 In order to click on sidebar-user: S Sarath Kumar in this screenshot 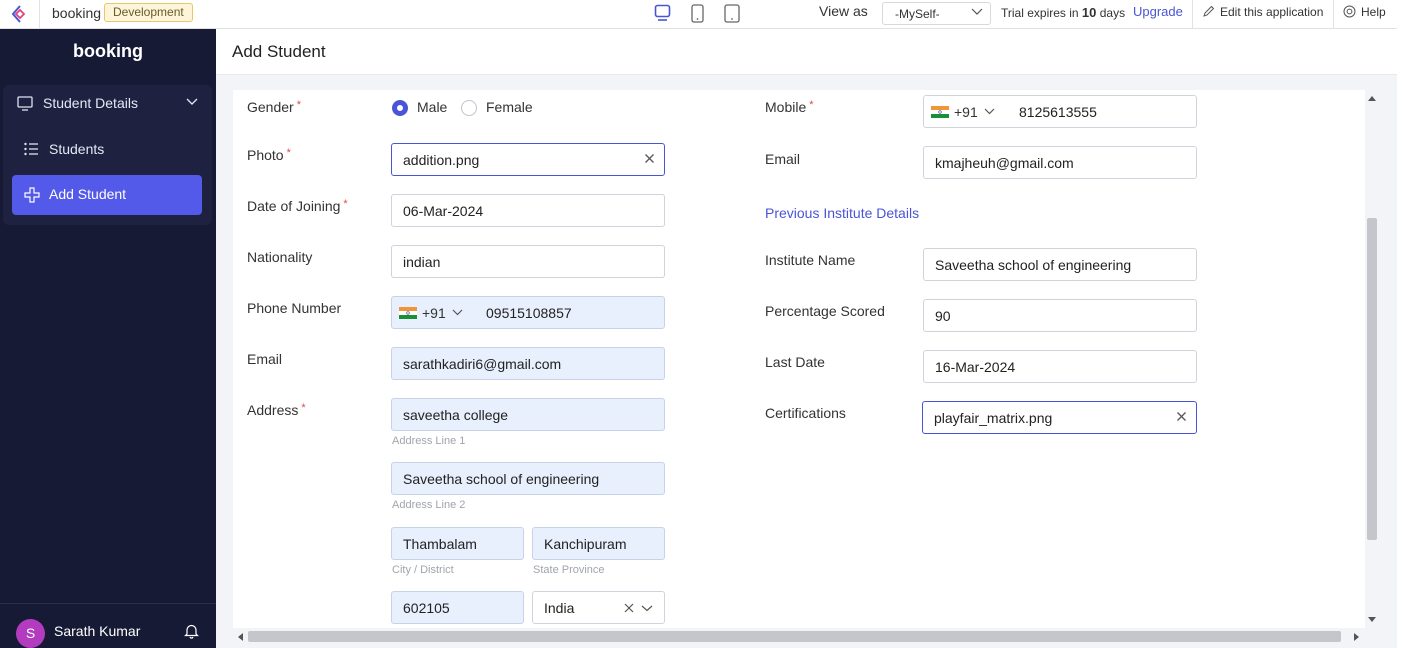, I will do `click(108, 625)`.